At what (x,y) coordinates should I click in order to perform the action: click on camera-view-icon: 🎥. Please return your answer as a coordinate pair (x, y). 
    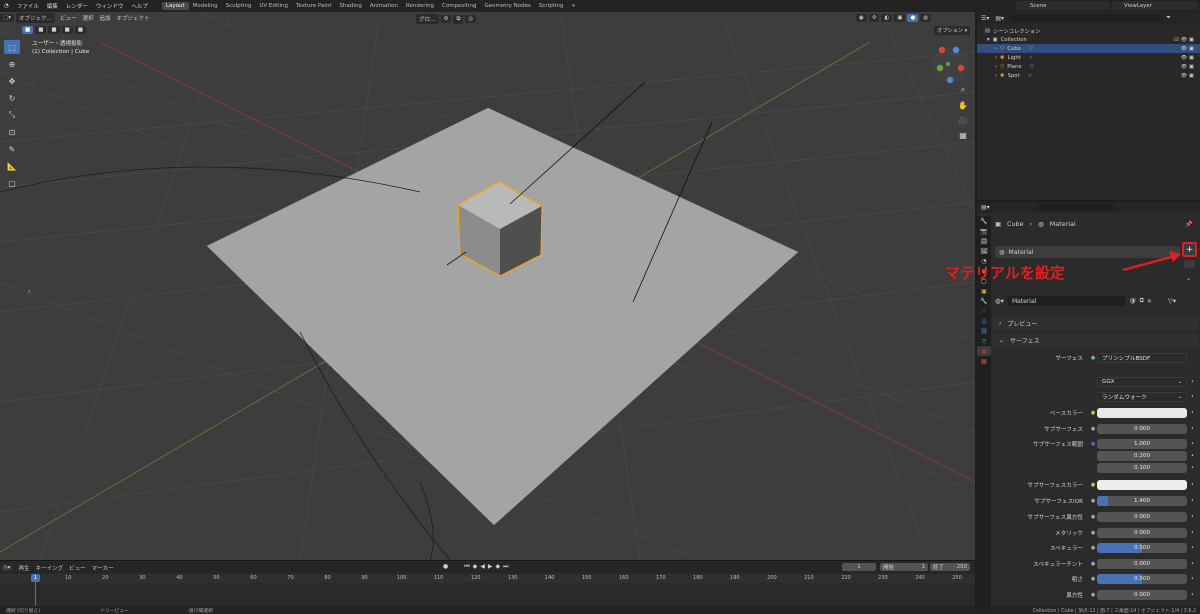
    Looking at the image, I should click on (963, 120).